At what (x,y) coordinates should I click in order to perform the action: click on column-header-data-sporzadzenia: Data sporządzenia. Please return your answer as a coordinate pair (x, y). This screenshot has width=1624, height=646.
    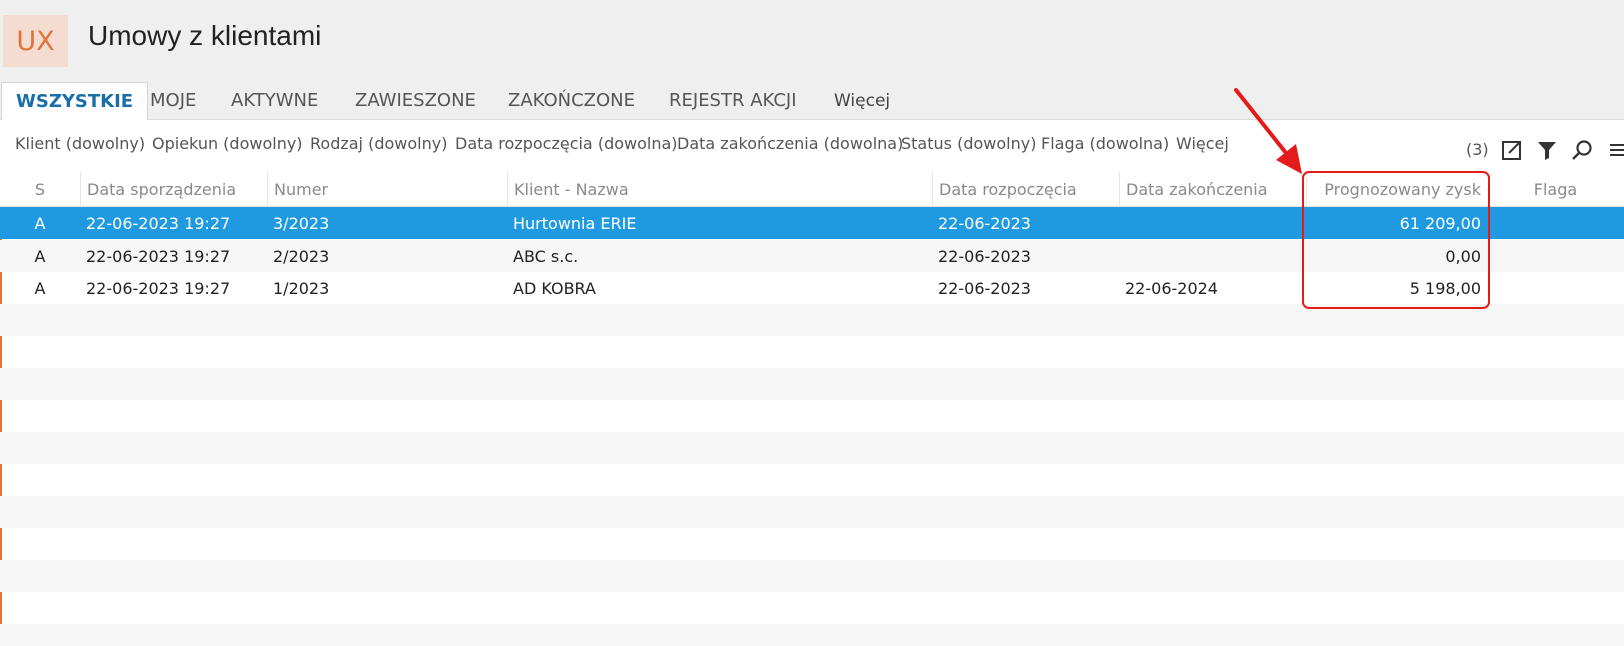
    Looking at the image, I should click on (173, 189).